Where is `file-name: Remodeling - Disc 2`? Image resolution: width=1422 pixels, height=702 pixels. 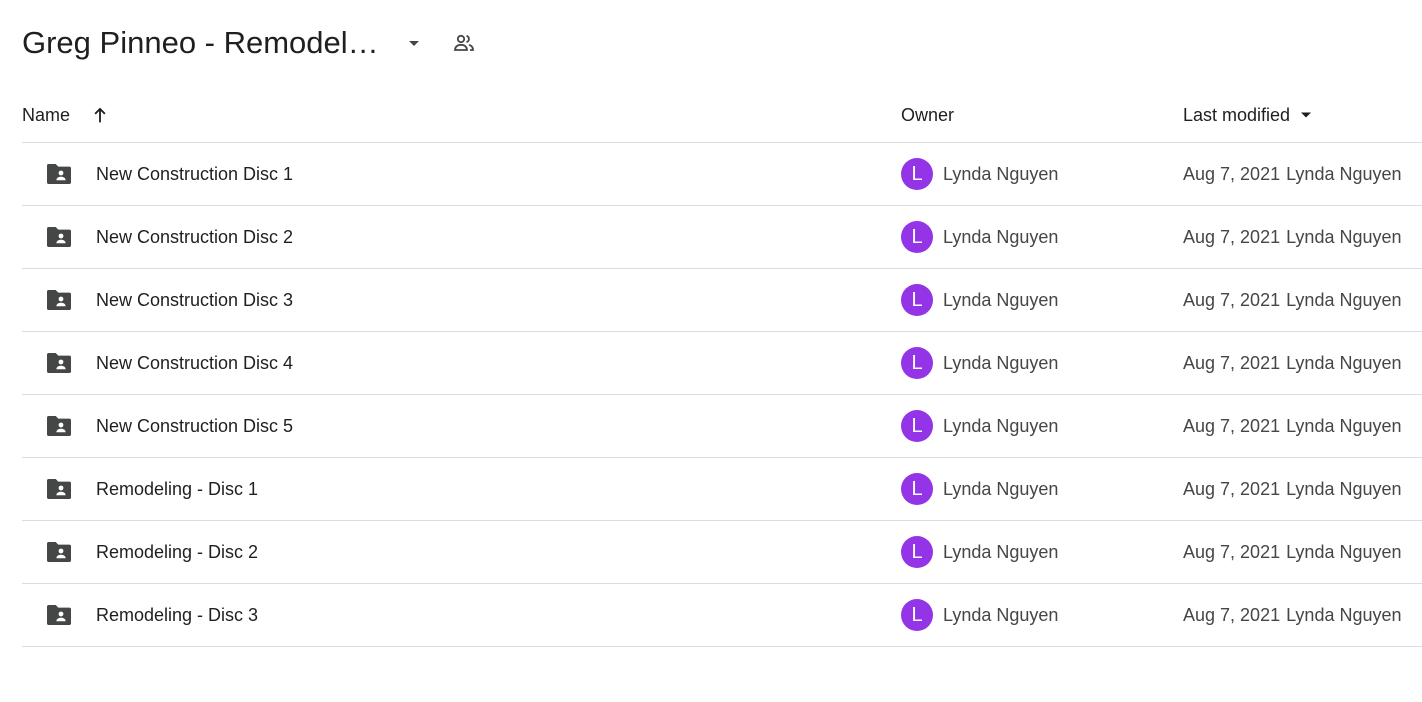
file-name: Remodeling - Disc 2 is located at coordinates (177, 552).